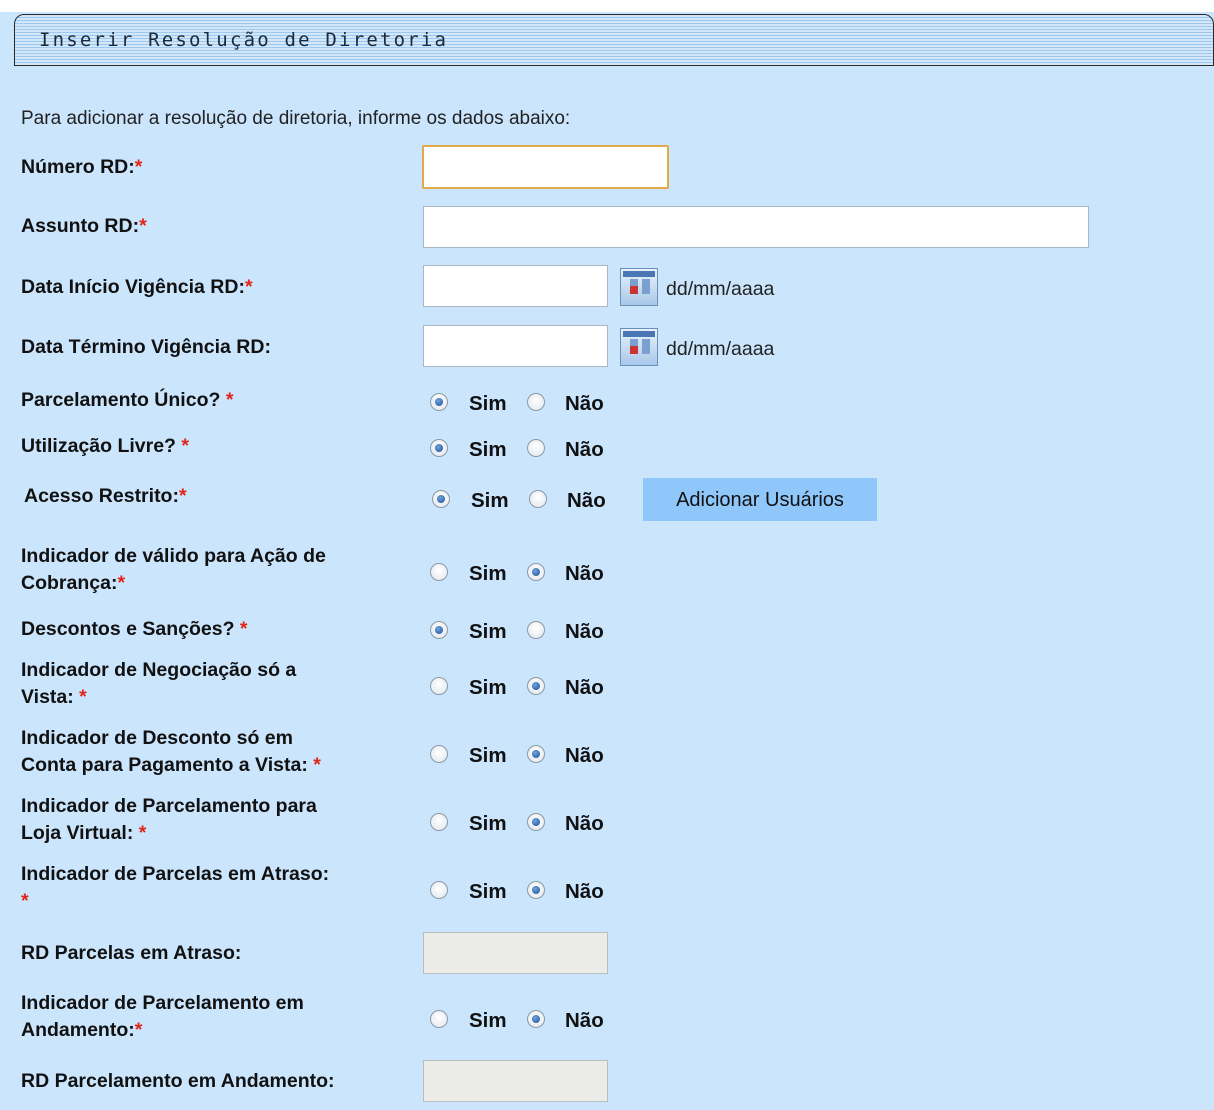 The height and width of the screenshot is (1110, 1214). Describe the element at coordinates (162, 1016) in the screenshot. I see `parcelamento-andamento-label: Indicador de Parcelamento em Andamento:*` at that location.